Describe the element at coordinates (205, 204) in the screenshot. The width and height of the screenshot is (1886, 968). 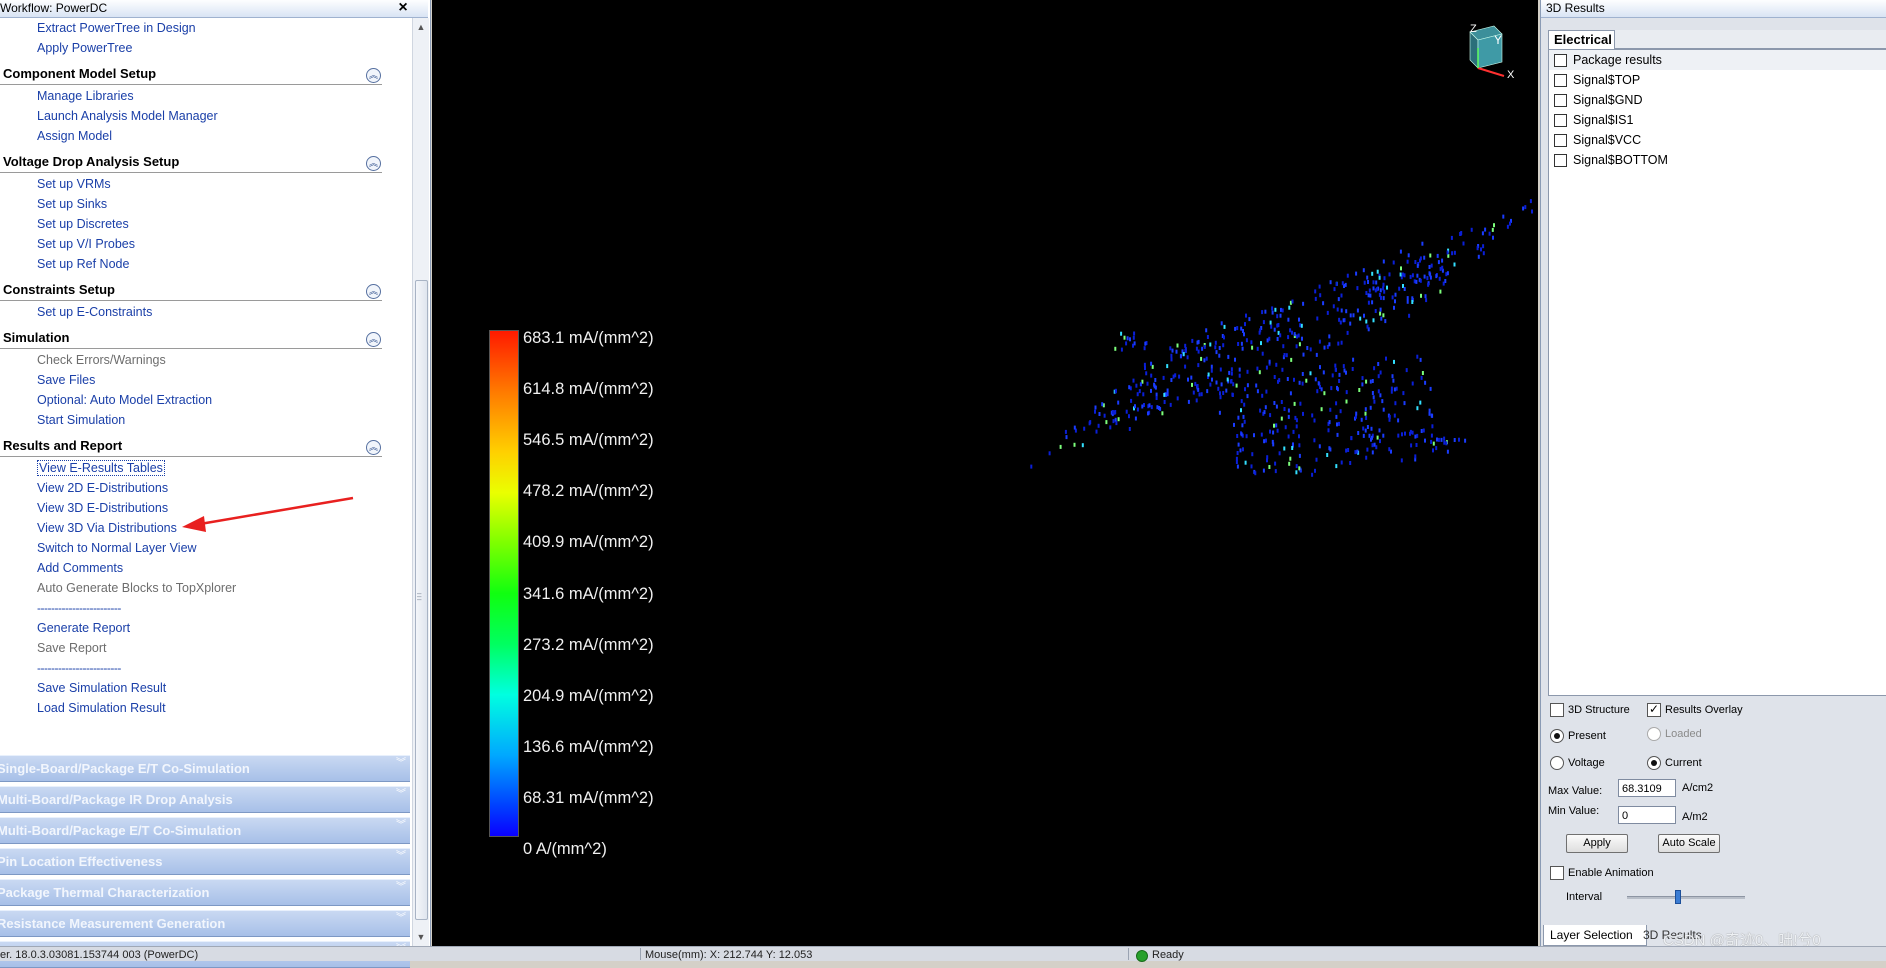
I see `workflow-link: Set up Sinks` at that location.